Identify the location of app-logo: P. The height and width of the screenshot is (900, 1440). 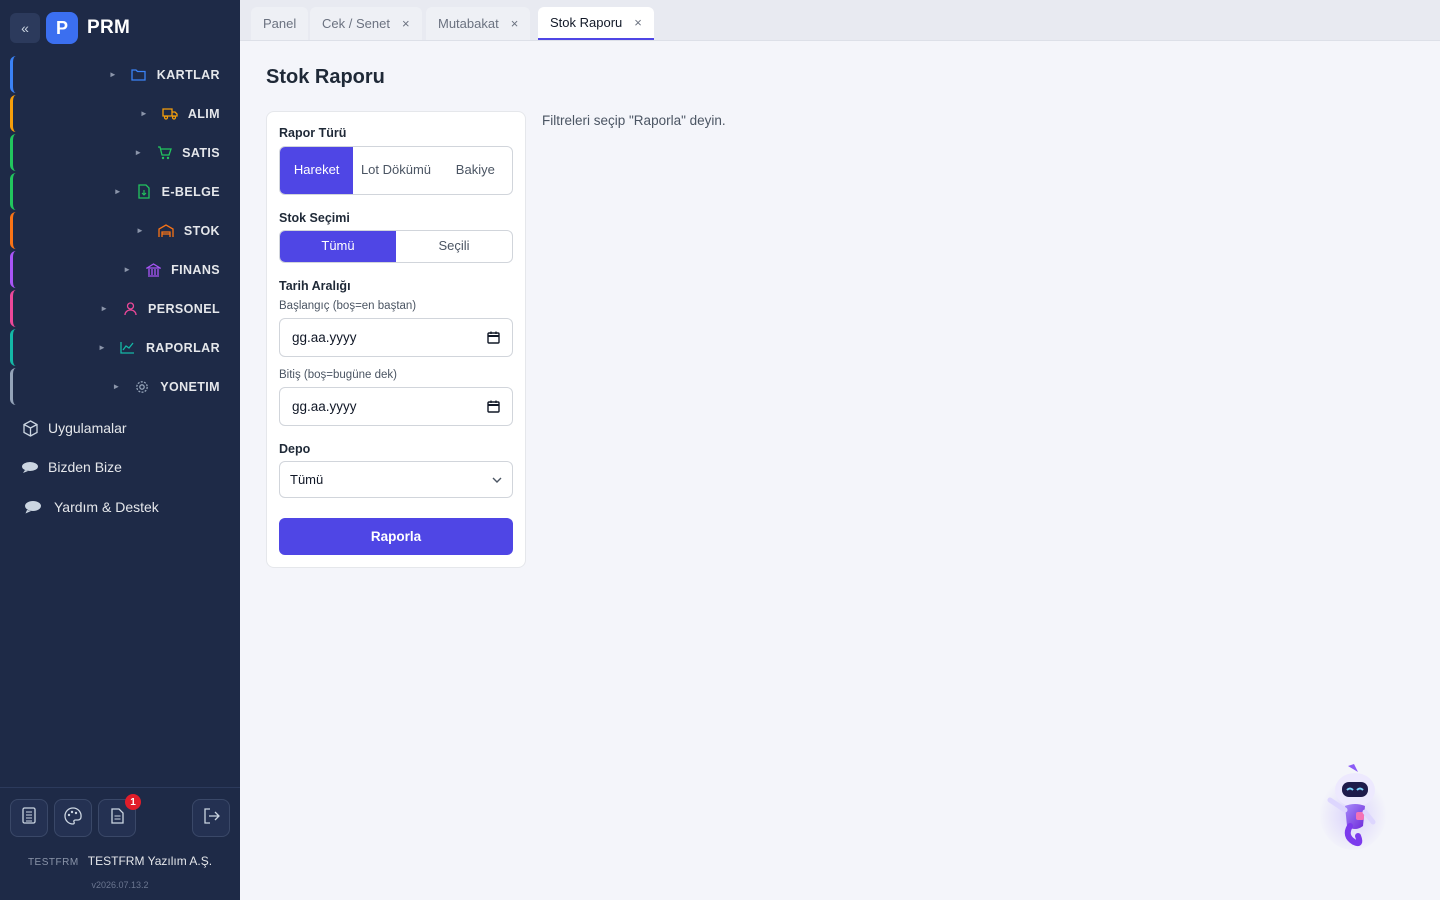
(62, 28).